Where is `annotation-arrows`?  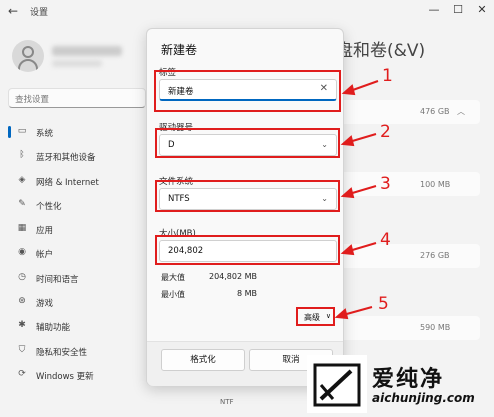 annotation-arrows is located at coordinates (356, 200).